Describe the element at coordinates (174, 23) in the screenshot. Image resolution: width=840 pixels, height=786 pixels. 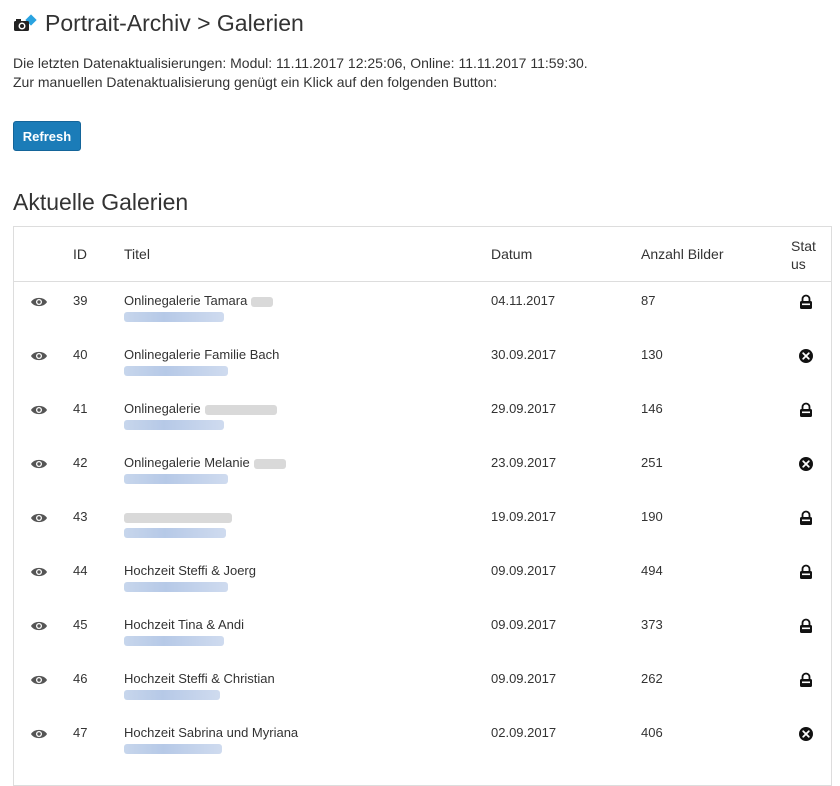
I see `page-title: Portrait-Archiv > Galerien` at that location.